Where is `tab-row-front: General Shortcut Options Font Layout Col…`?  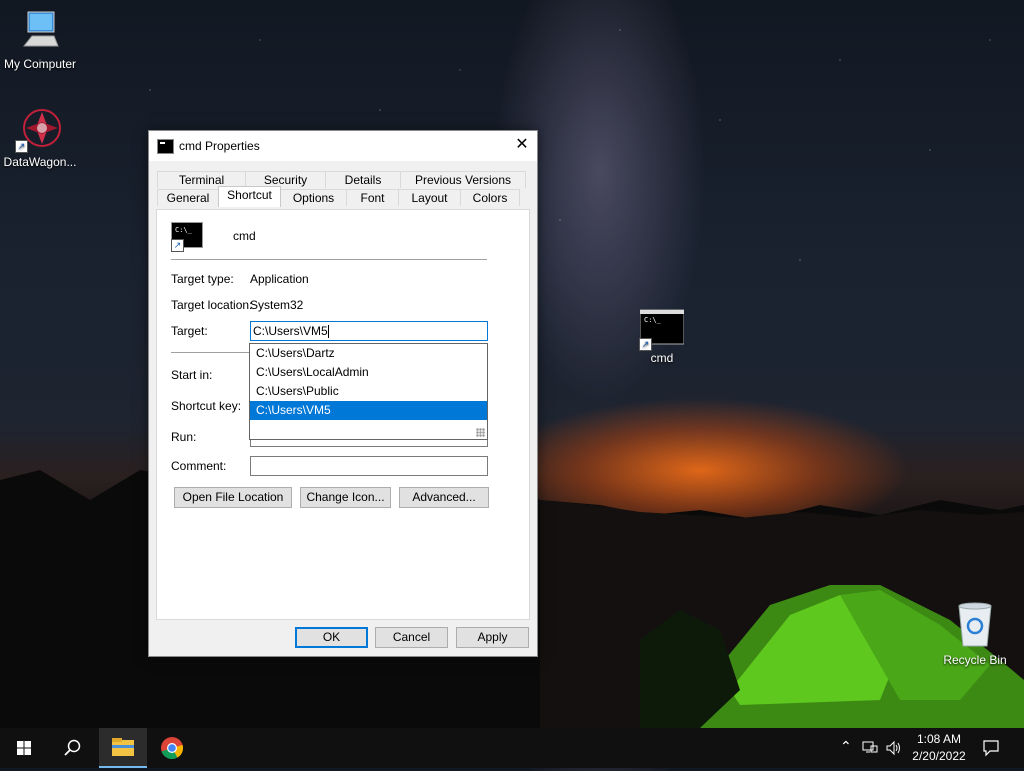
tab-row-front: General Shortcut Options Font Layout Col… is located at coordinates (338, 196).